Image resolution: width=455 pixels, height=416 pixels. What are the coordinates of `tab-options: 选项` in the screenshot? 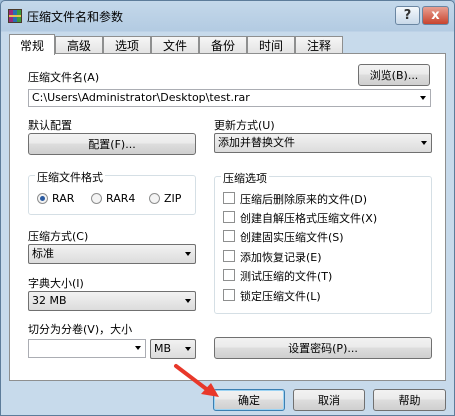 It's located at (127, 45).